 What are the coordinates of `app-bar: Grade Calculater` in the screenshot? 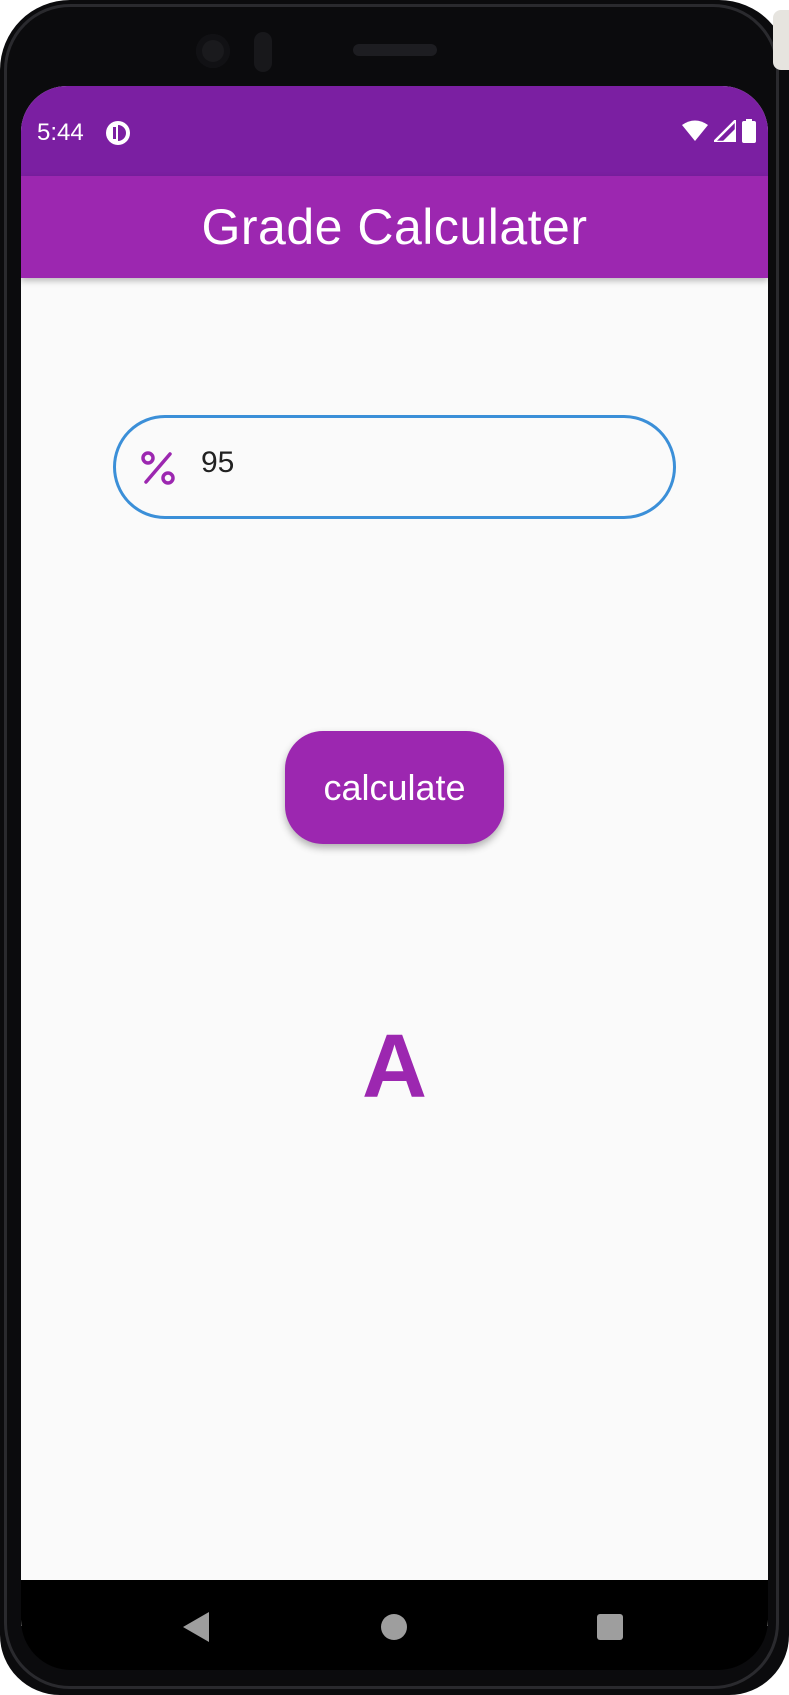 It's located at (394, 227).